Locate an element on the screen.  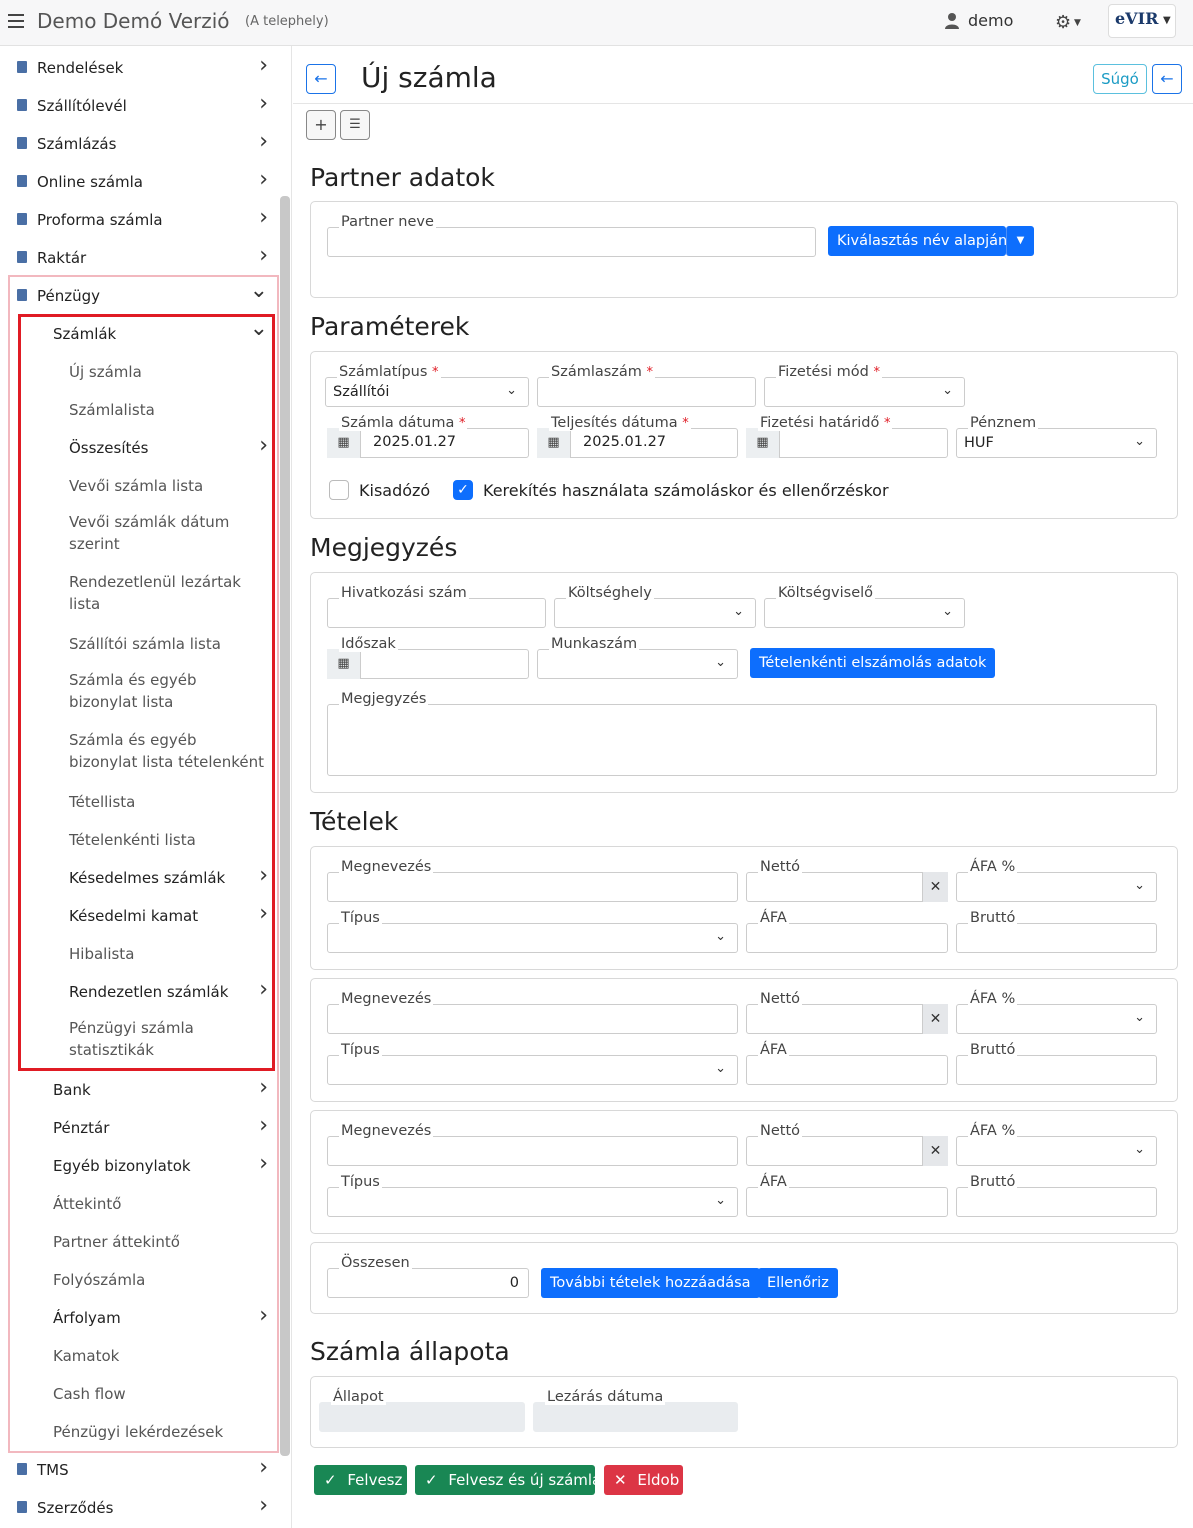
document-icon is located at coordinates (22, 67).